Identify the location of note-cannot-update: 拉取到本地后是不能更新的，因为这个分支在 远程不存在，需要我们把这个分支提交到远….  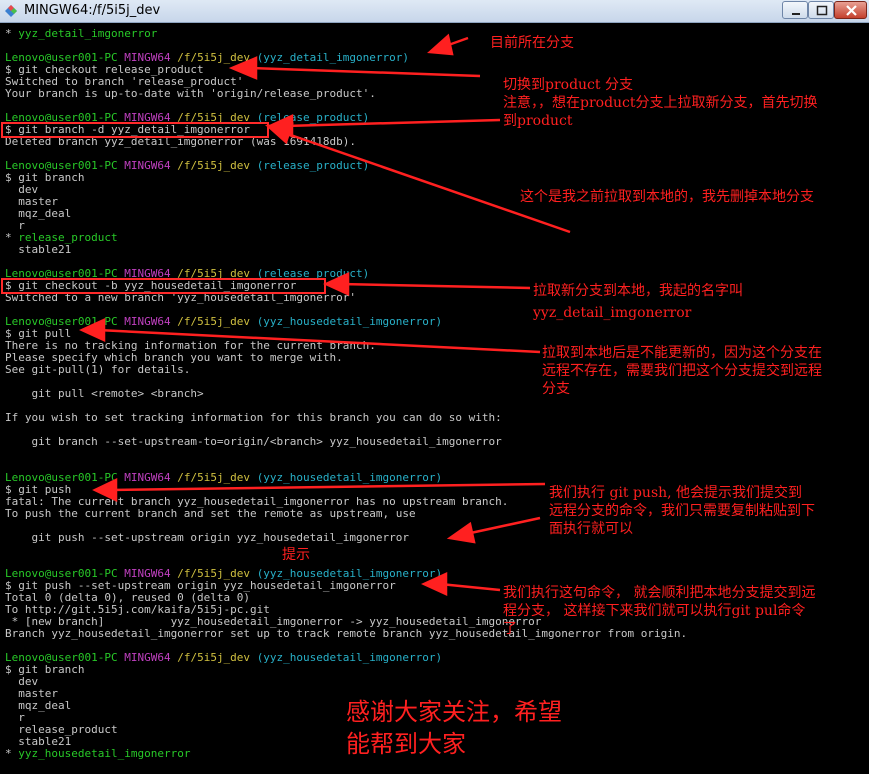
(682, 371).